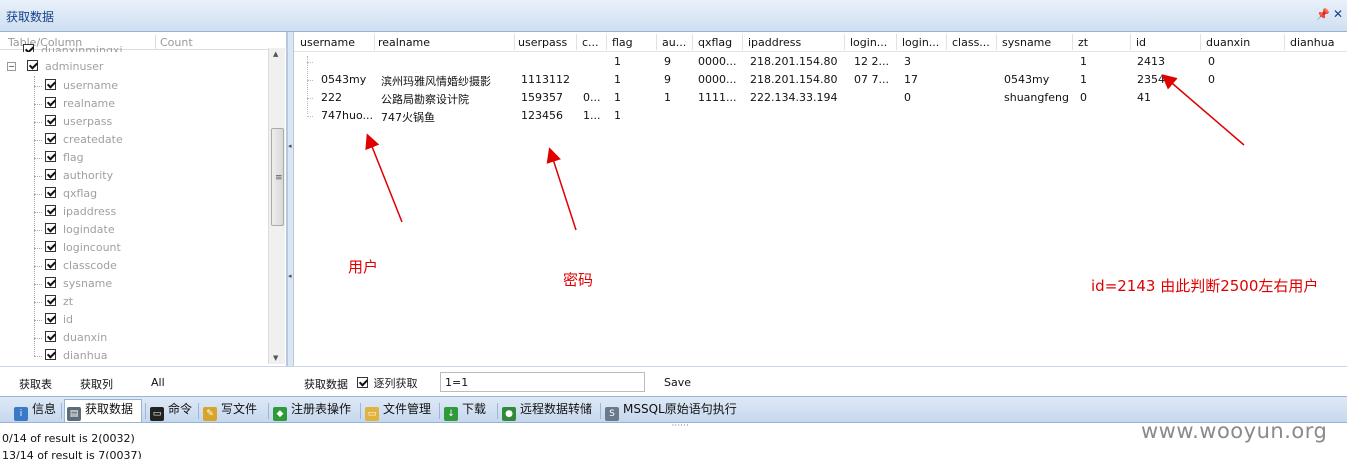  What do you see at coordinates (158, 382) in the screenshot?
I see `all-button: All` at bounding box center [158, 382].